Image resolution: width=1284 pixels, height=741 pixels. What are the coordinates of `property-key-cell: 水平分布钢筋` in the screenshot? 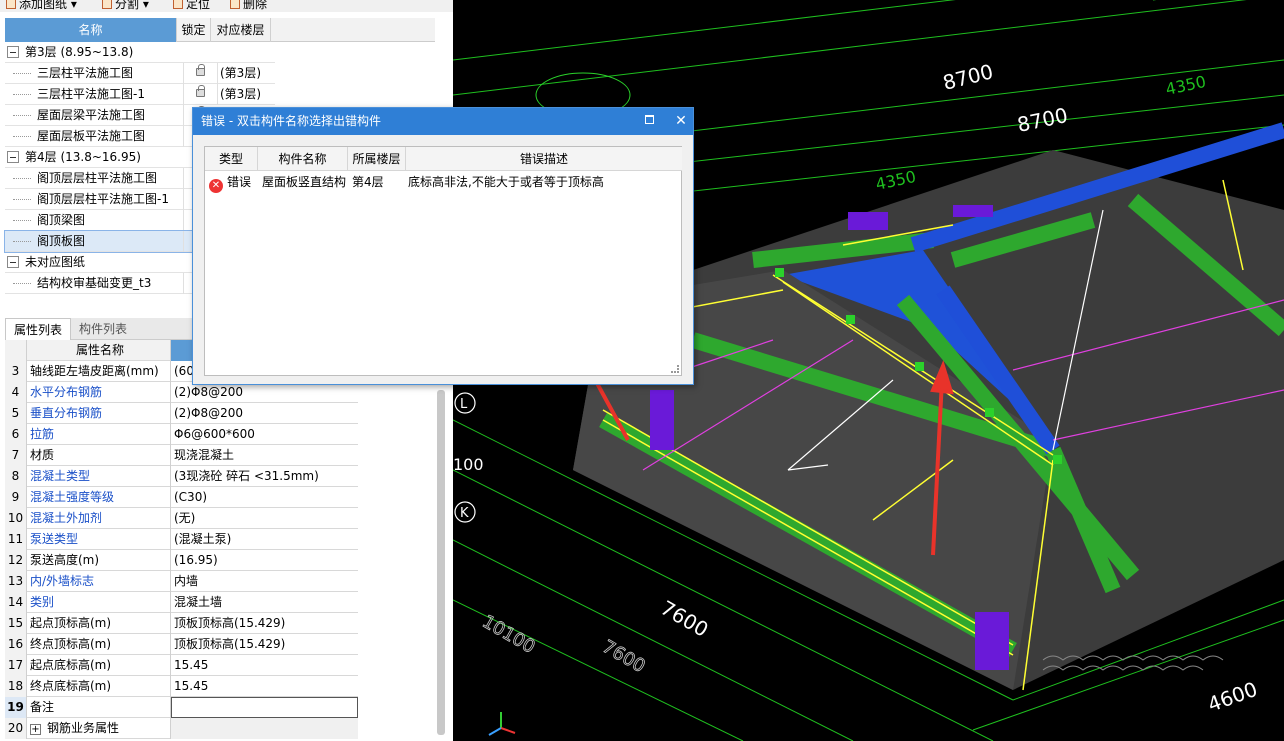 It's located at (99, 392).